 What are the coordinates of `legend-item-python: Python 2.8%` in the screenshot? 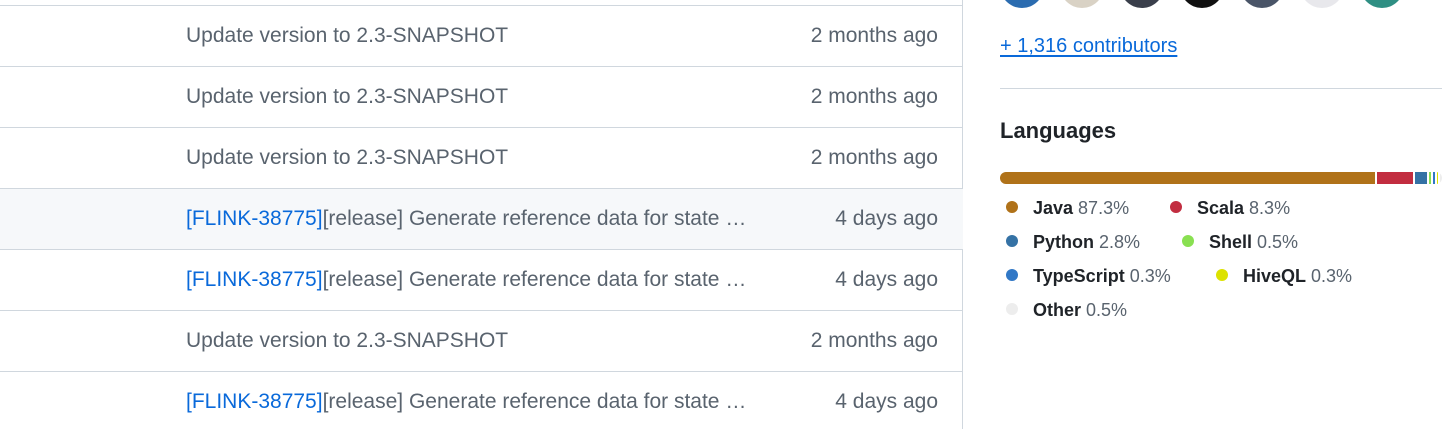 It's located at (1073, 242).